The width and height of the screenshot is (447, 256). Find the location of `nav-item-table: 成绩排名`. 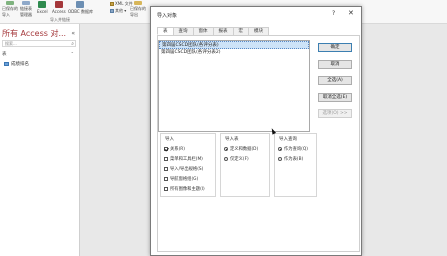

nav-item-table: 成绩排名 is located at coordinates (16, 64).